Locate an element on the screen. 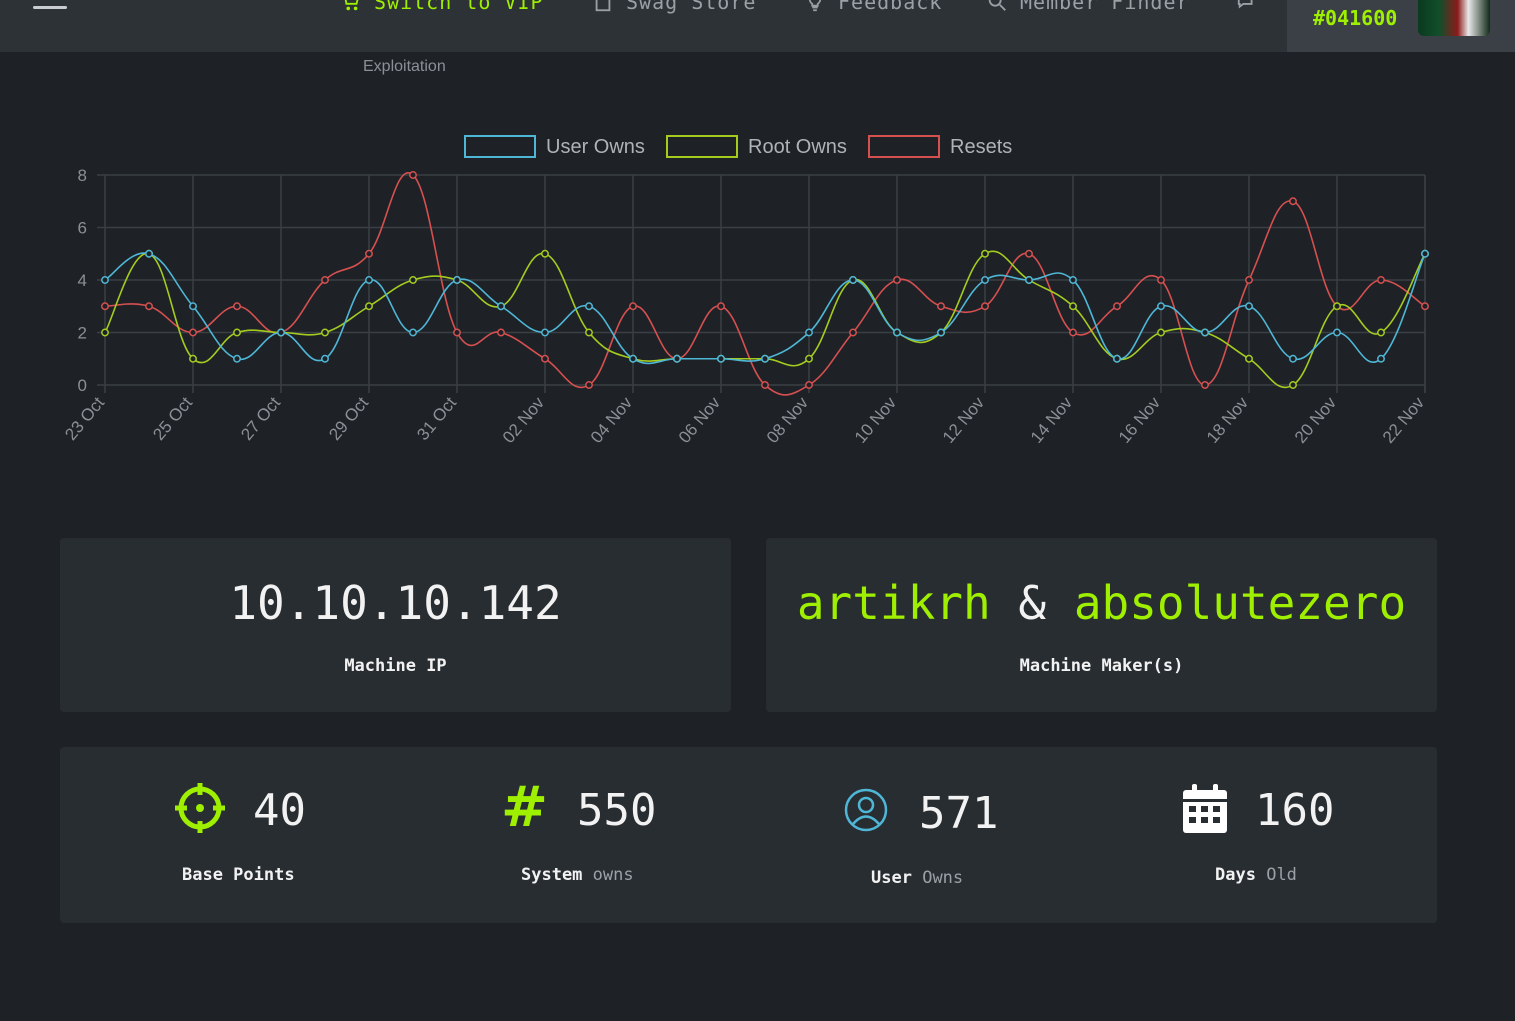 The image size is (1515, 1021). hash-icon: # is located at coordinates (524, 807).